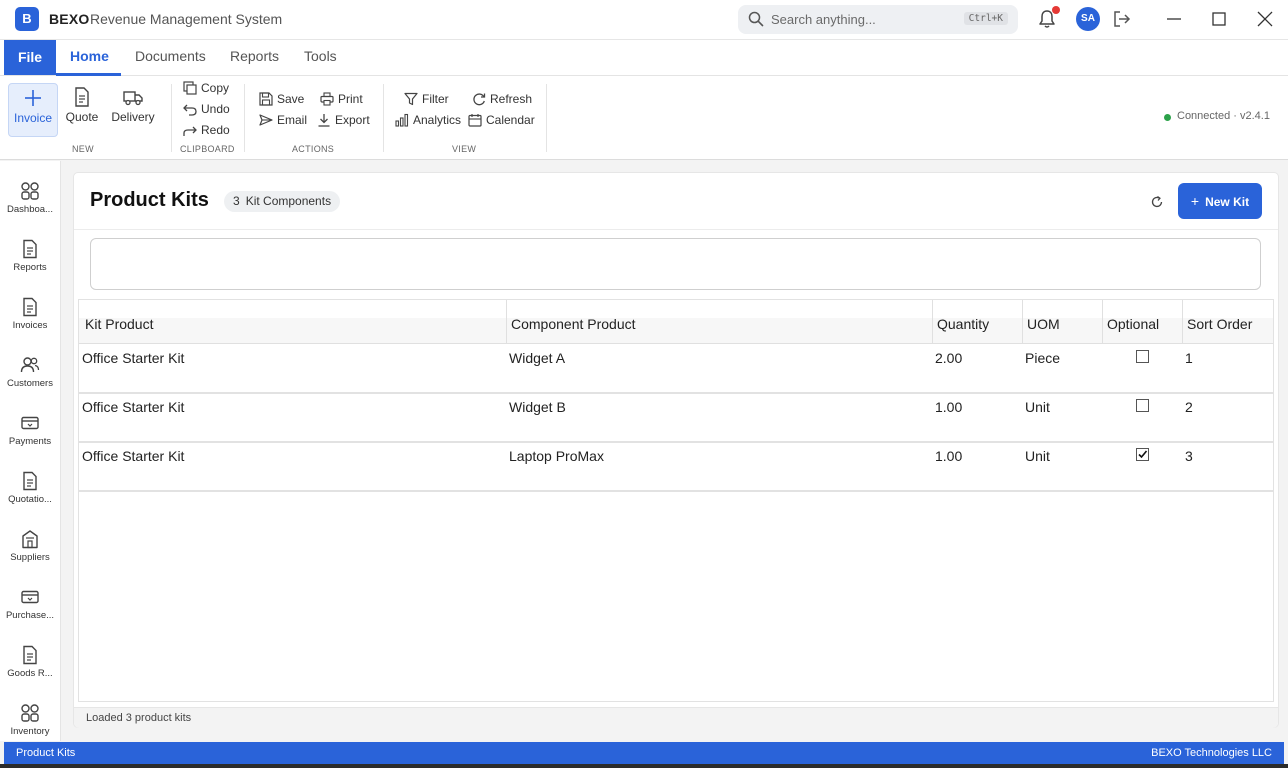 This screenshot has width=1288, height=768. Describe the element at coordinates (1122, 19) in the screenshot. I see `logout-icon` at that location.